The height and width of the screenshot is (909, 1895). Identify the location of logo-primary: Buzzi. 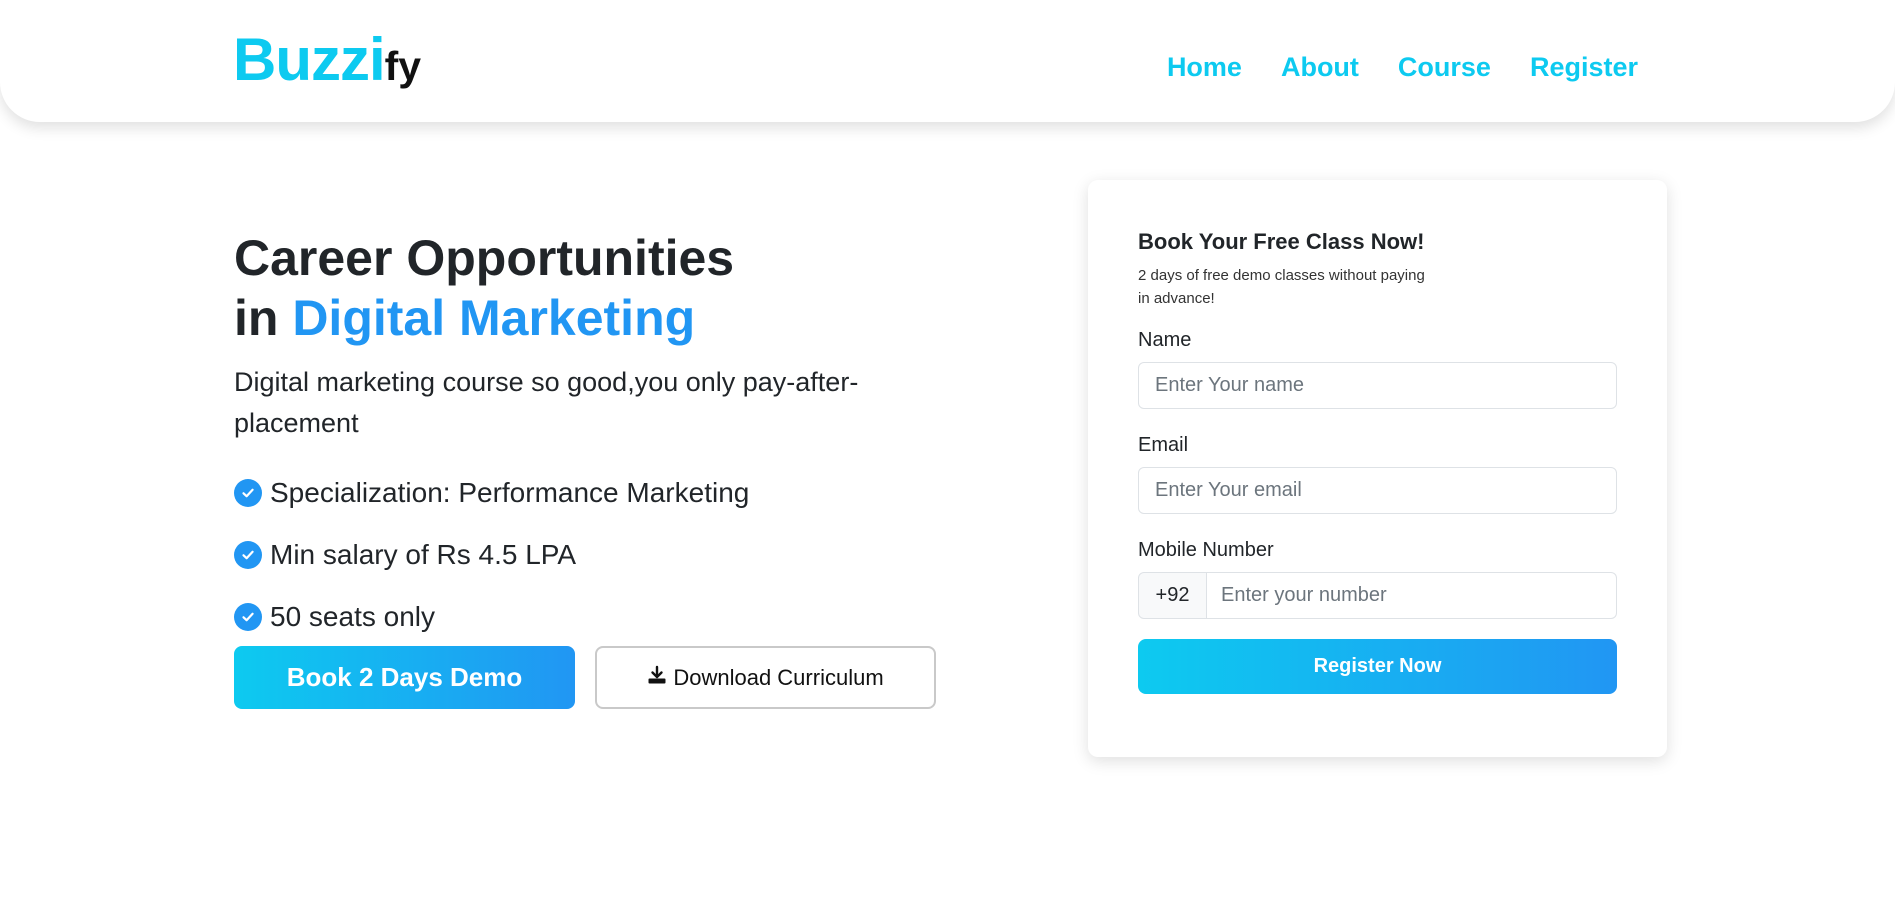
(309, 59).